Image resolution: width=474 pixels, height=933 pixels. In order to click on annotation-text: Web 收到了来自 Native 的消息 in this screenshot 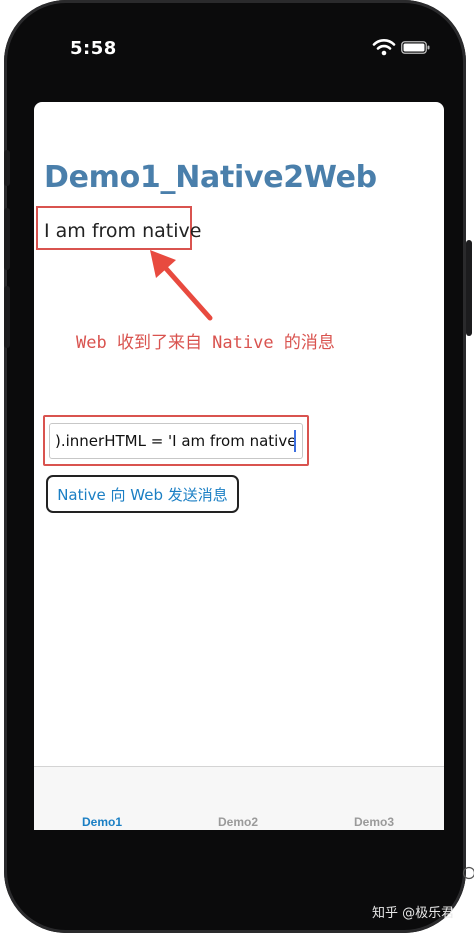, I will do `click(205, 343)`.